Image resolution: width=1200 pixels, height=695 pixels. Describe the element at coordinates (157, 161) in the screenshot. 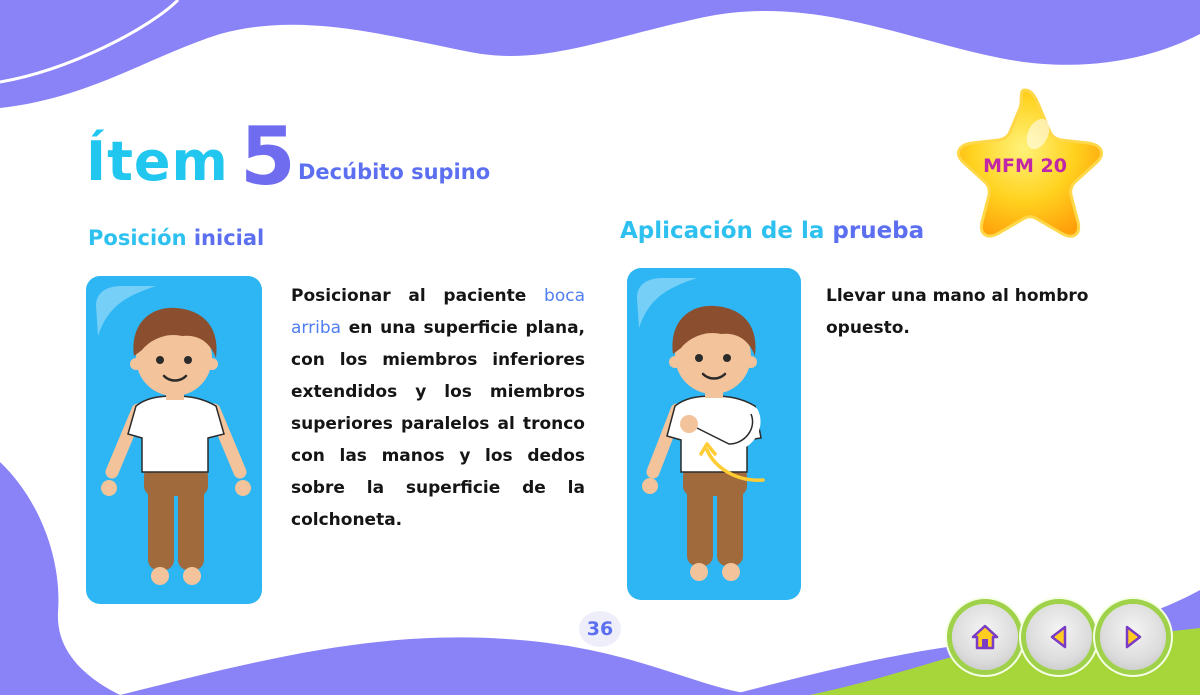

I see `item-word: Ítem` at that location.